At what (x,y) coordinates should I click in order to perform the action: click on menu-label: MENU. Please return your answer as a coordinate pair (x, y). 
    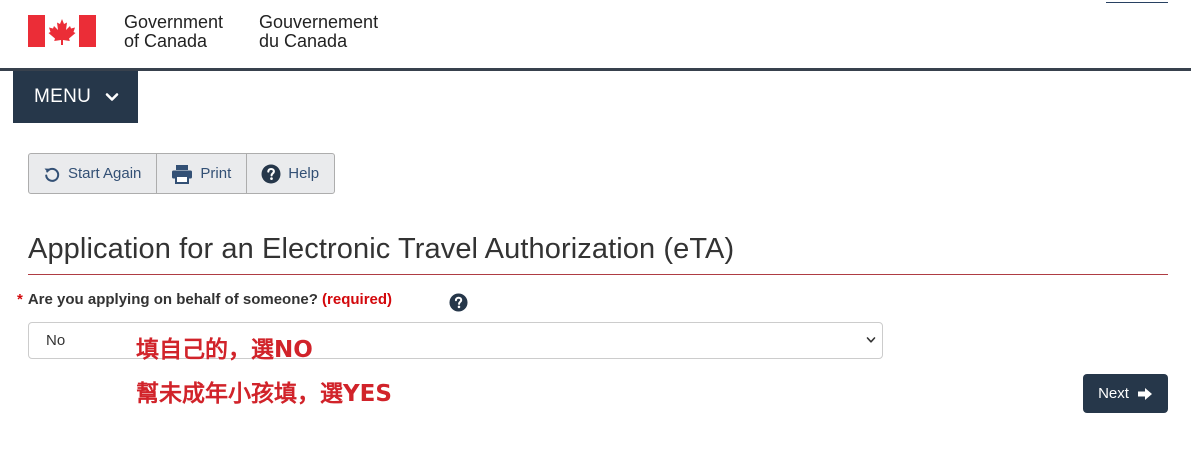
    Looking at the image, I should click on (63, 96).